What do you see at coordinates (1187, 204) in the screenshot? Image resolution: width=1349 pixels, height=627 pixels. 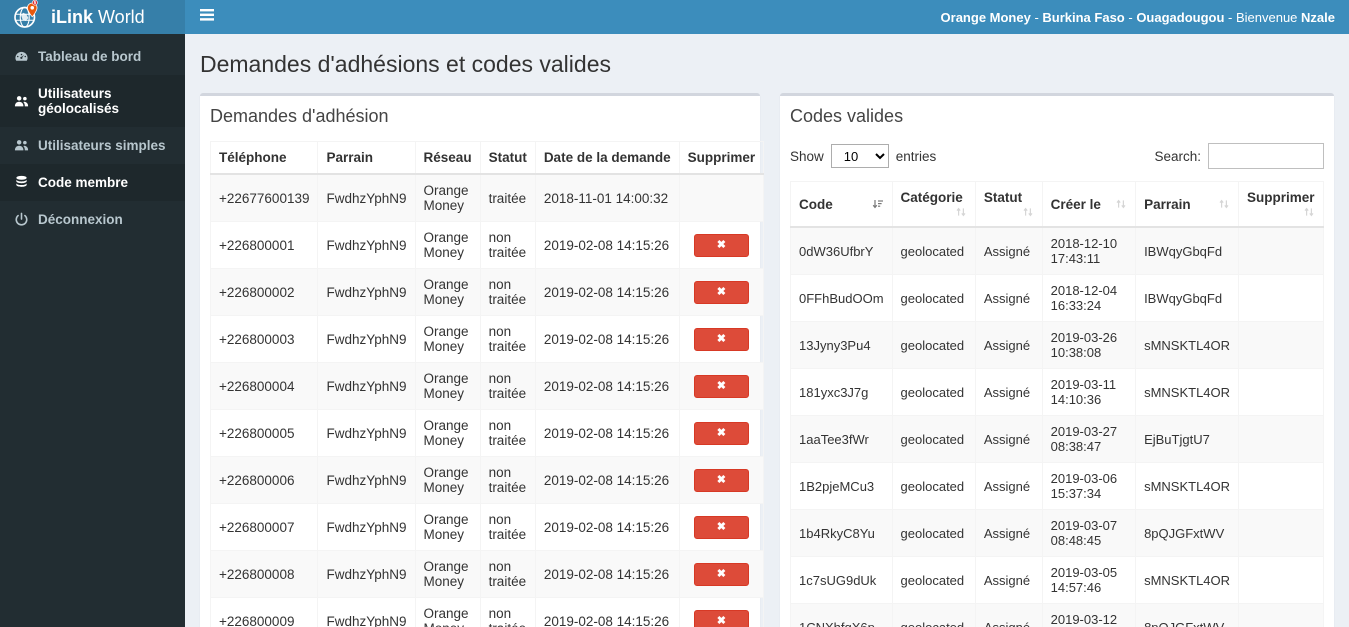 I see `codes-col-header-parrain: Parrain` at bounding box center [1187, 204].